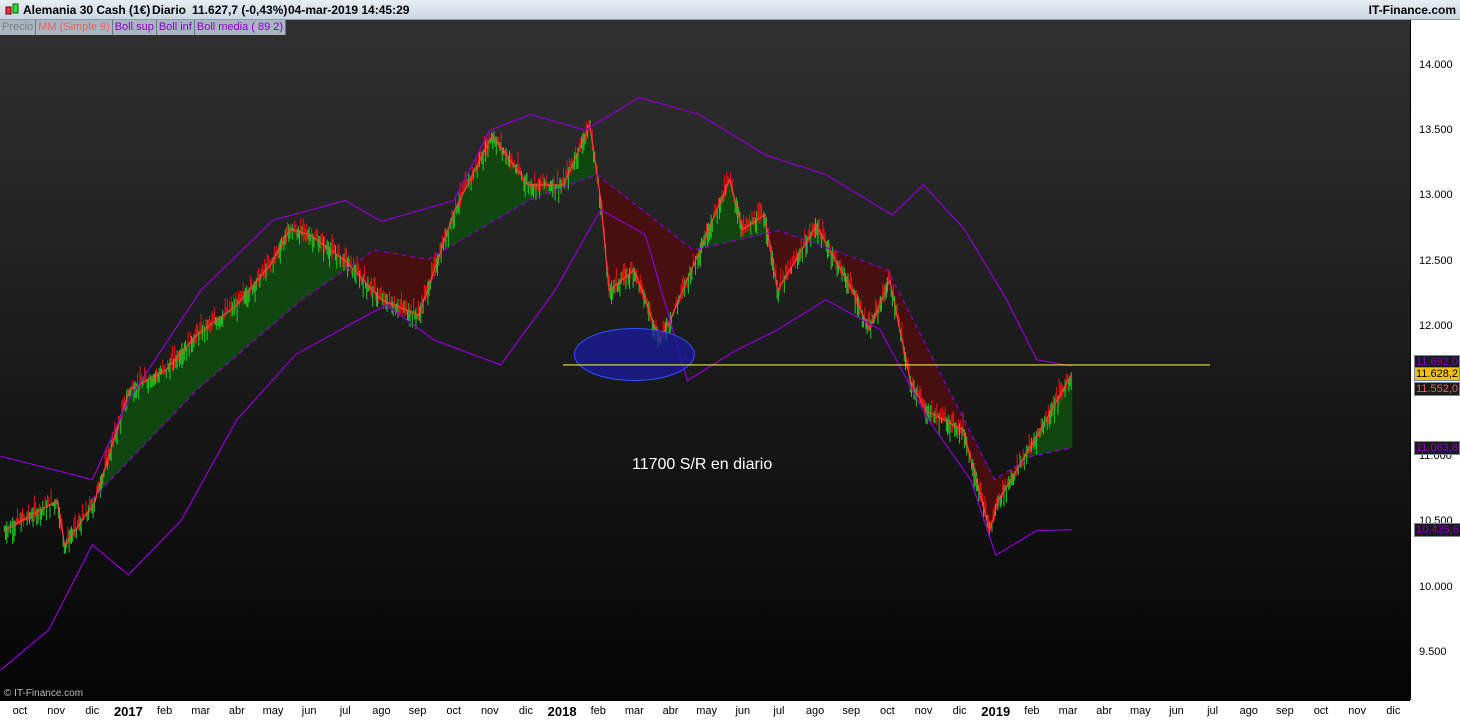 The width and height of the screenshot is (1460, 721). What do you see at coordinates (74, 27) in the screenshot?
I see `legend-item: MM (Simple 9)` at bounding box center [74, 27].